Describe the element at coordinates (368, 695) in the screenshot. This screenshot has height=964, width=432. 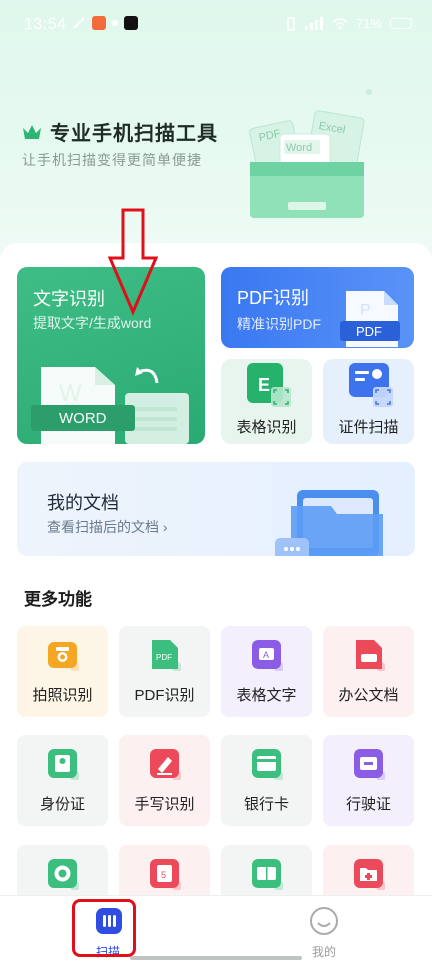
I see `more-function-label: 办公文档` at that location.